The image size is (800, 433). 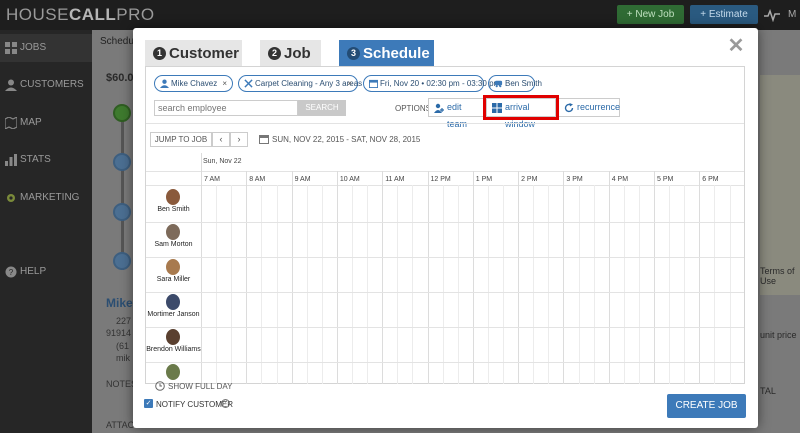 What do you see at coordinates (239, 139) in the screenshot?
I see `next-week-button: ›` at bounding box center [239, 139].